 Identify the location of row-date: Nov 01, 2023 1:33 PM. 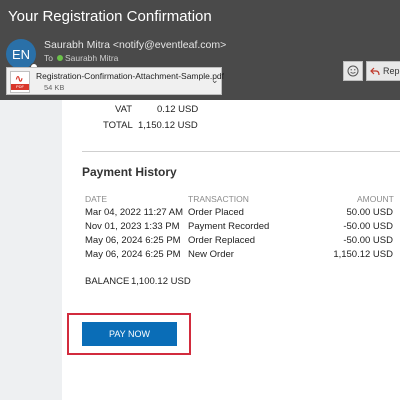
(132, 226).